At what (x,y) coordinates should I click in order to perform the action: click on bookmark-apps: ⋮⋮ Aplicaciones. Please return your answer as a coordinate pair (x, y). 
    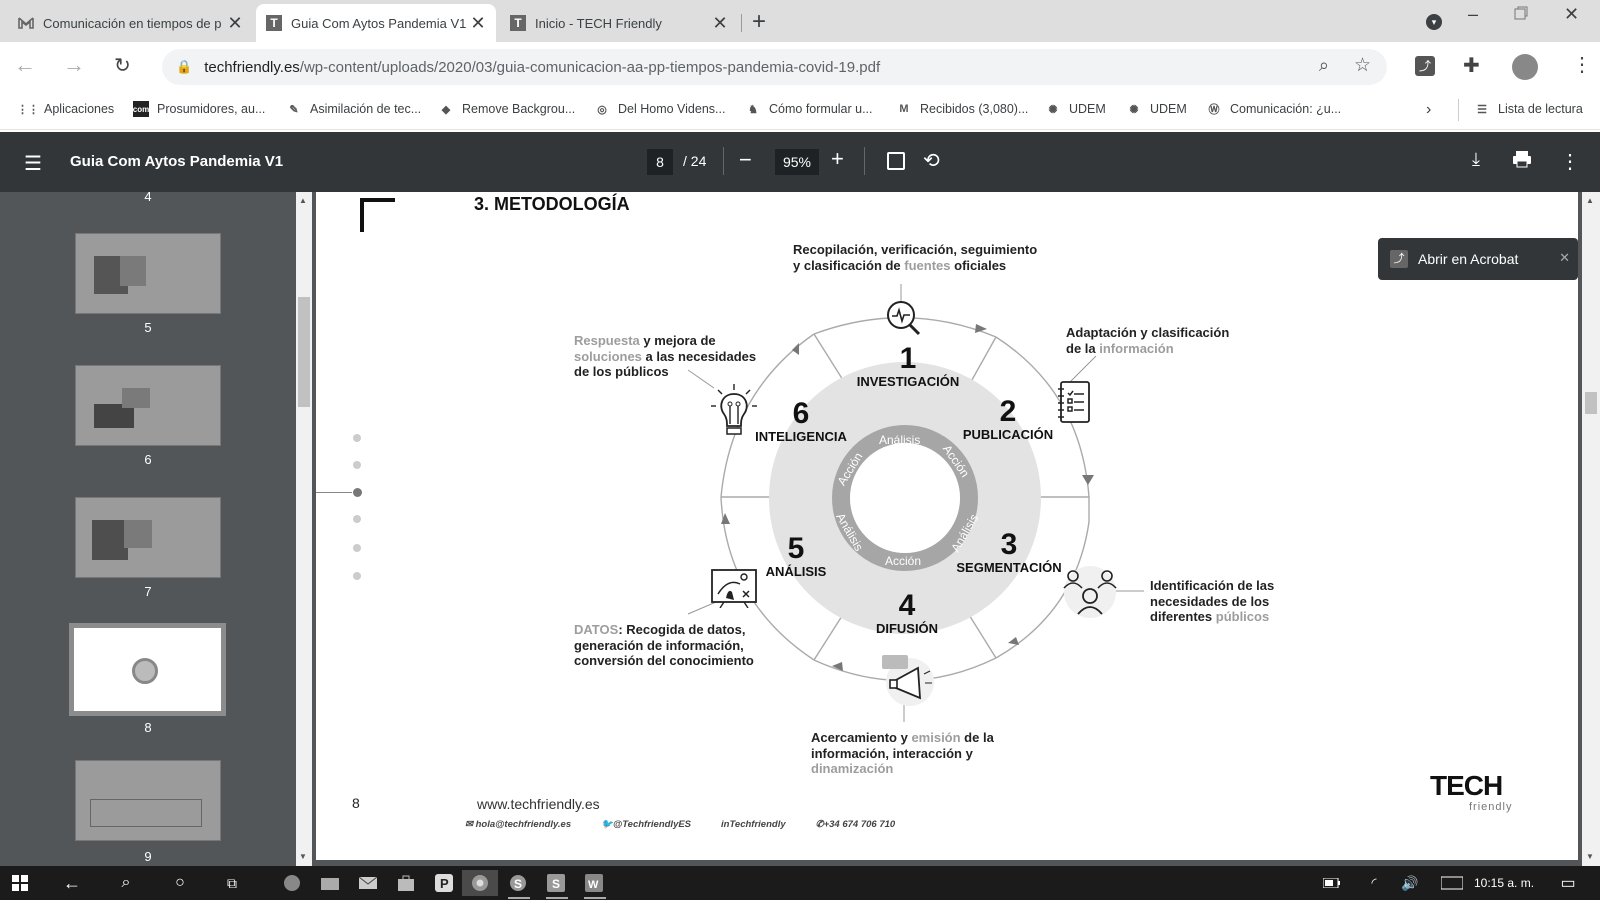
    Looking at the image, I should click on (66, 109).